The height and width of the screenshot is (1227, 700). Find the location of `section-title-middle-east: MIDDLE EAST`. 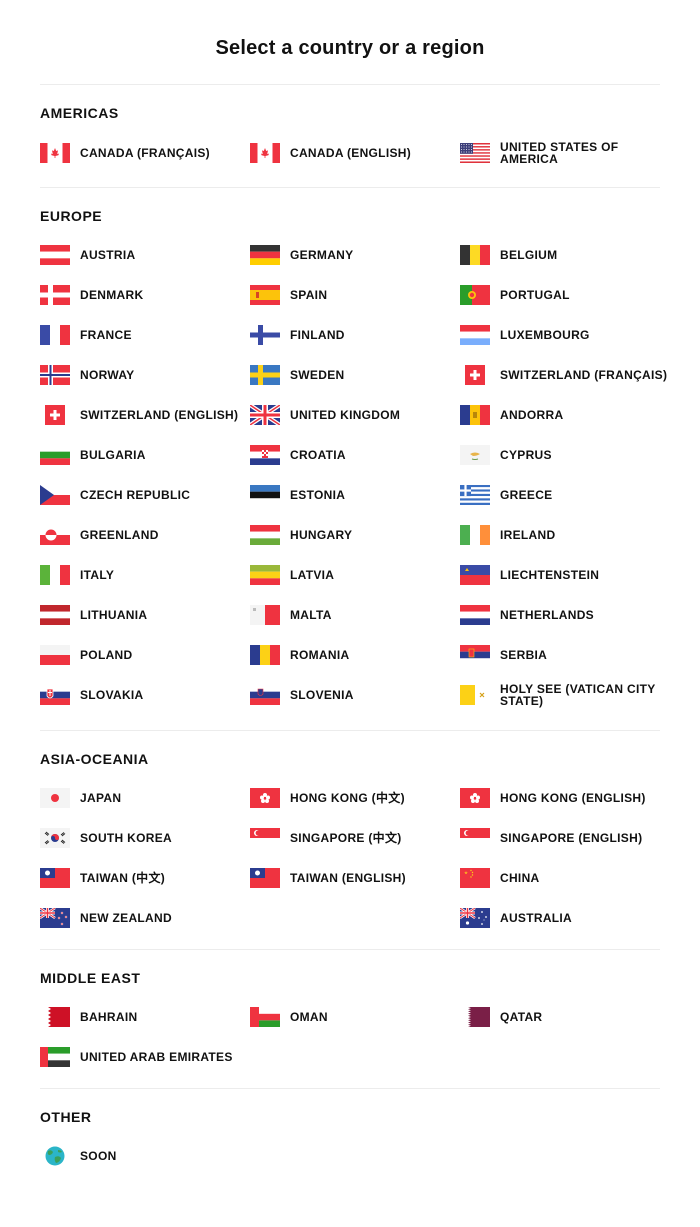

section-title-middle-east: MIDDLE EAST is located at coordinates (90, 978).